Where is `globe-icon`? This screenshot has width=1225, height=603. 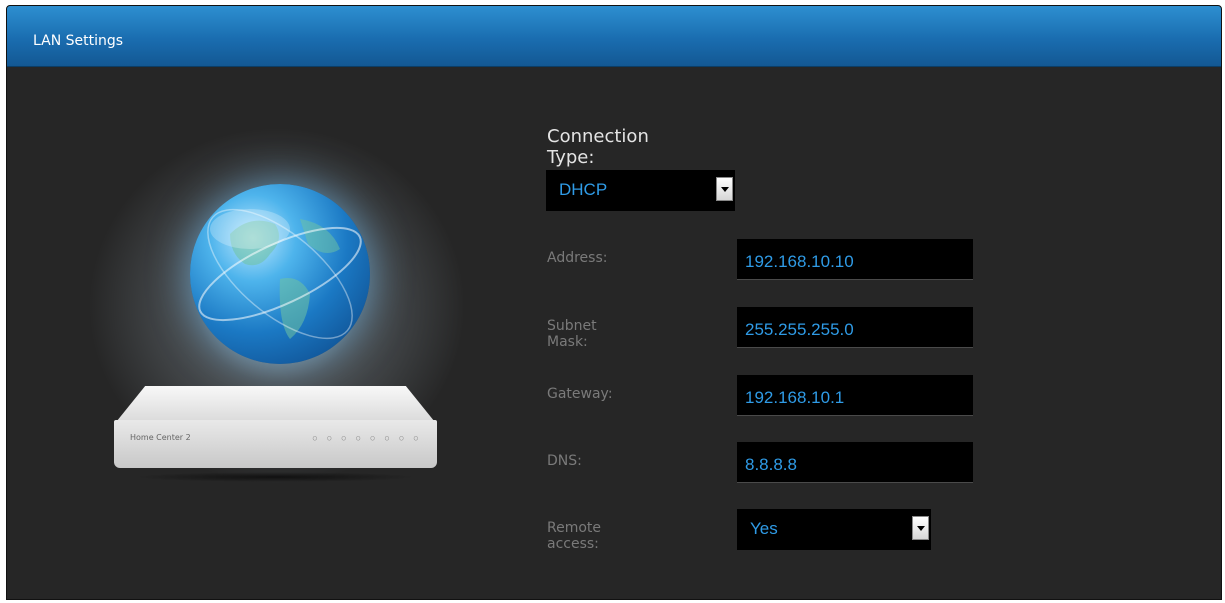
globe-icon is located at coordinates (280, 274).